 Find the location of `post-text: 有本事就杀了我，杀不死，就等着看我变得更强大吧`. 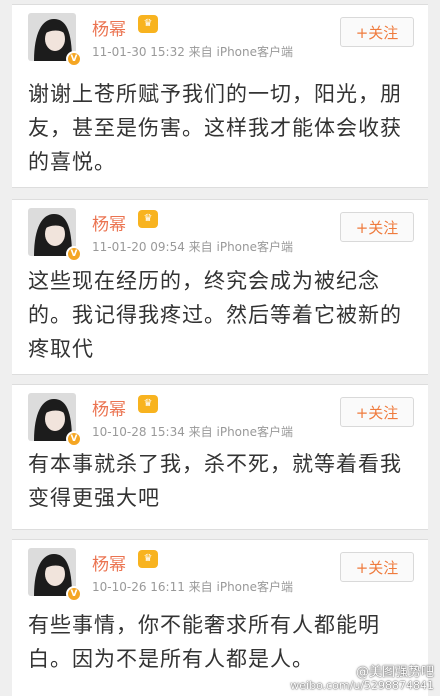

post-text: 有本事就杀了我，杀不死，就等着看我变得更强大吧 is located at coordinates (215, 481).